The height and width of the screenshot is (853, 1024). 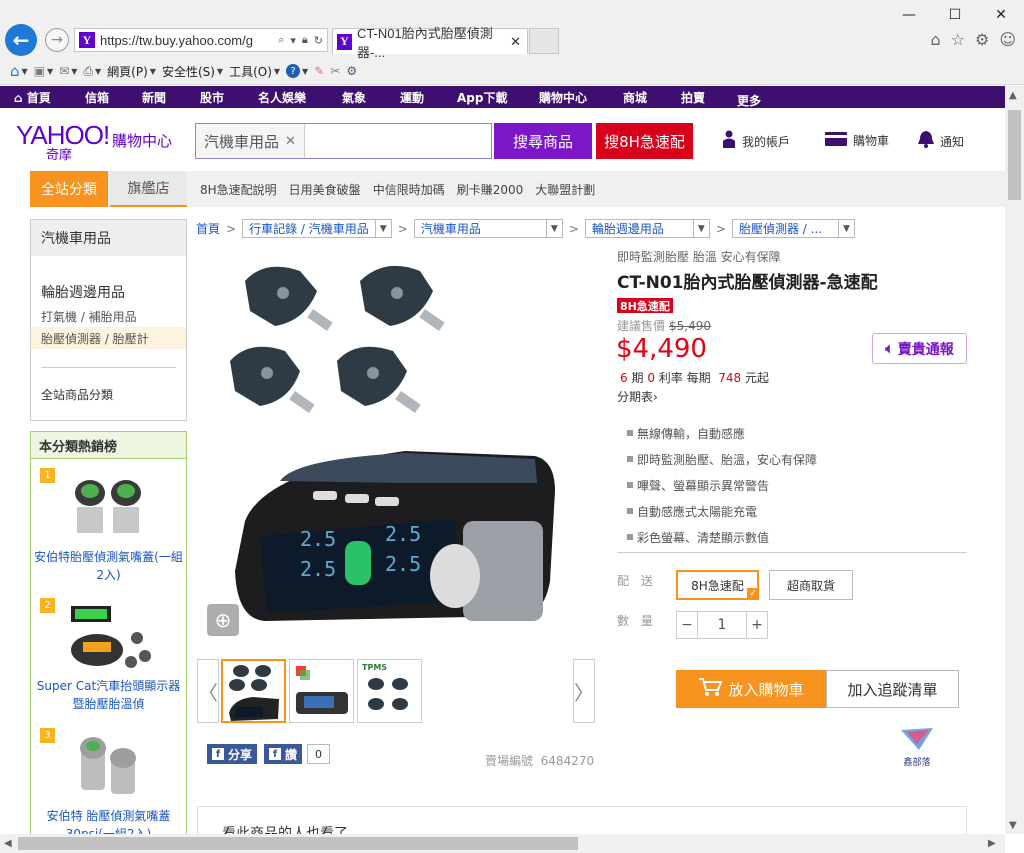 What do you see at coordinates (283, 754) in the screenshot?
I see `facebook-like-button: f讚` at bounding box center [283, 754].